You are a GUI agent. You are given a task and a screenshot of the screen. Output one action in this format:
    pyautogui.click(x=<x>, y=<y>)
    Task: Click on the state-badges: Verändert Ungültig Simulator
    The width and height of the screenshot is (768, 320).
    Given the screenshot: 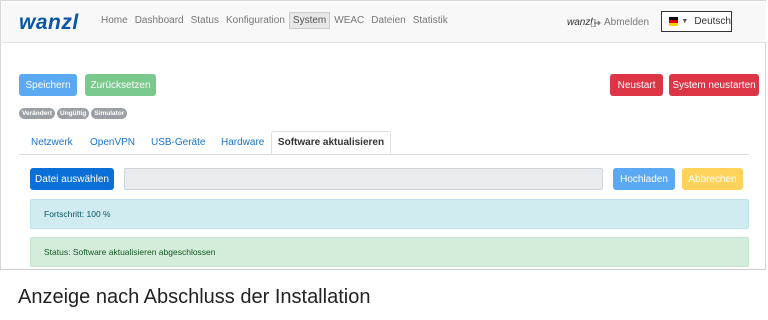 What is the action you would take?
    pyautogui.click(x=74, y=113)
    